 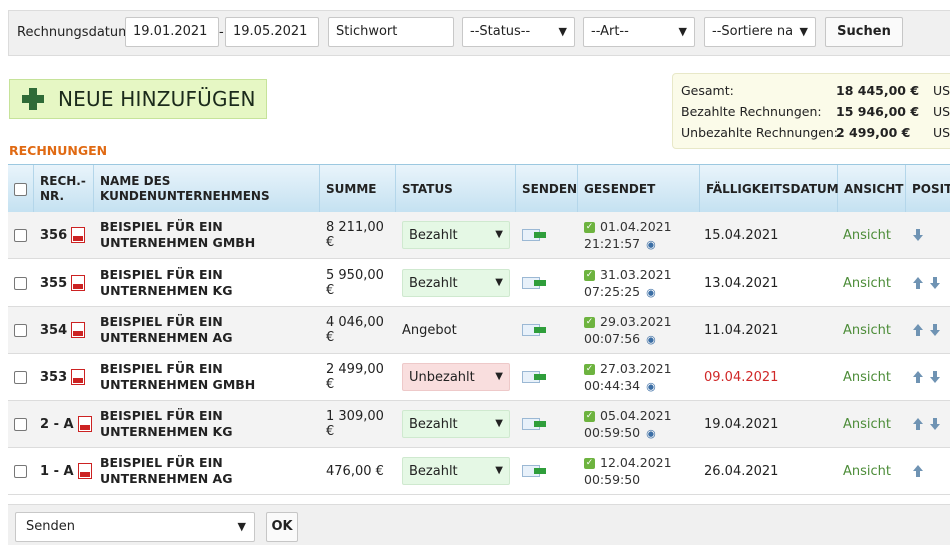 I want to click on header-sum: SUMME, so click(x=358, y=189).